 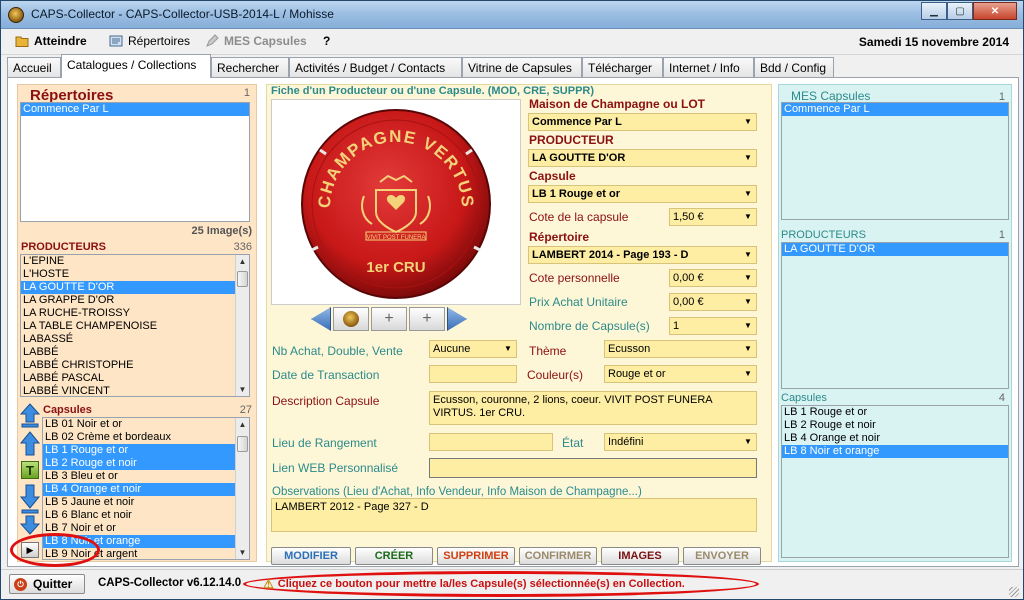 I want to click on obs-textarea: LAMBERT 2012 - Page 327 - D, so click(x=514, y=515).